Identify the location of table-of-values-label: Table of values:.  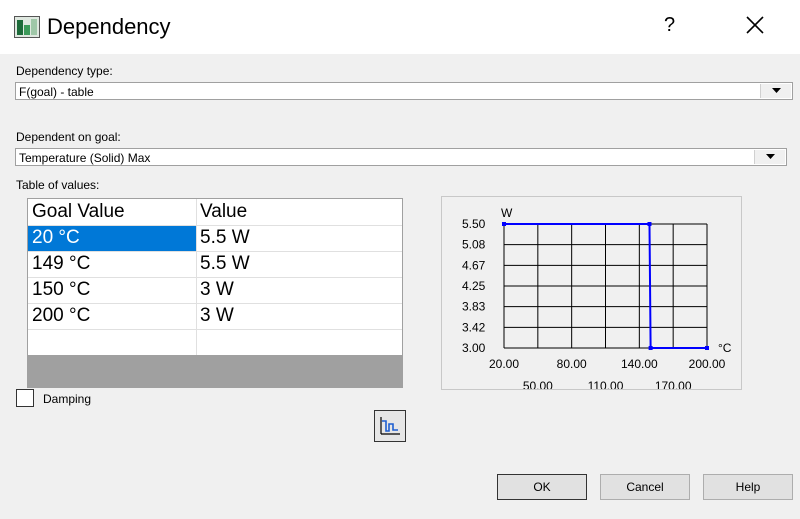
(58, 185).